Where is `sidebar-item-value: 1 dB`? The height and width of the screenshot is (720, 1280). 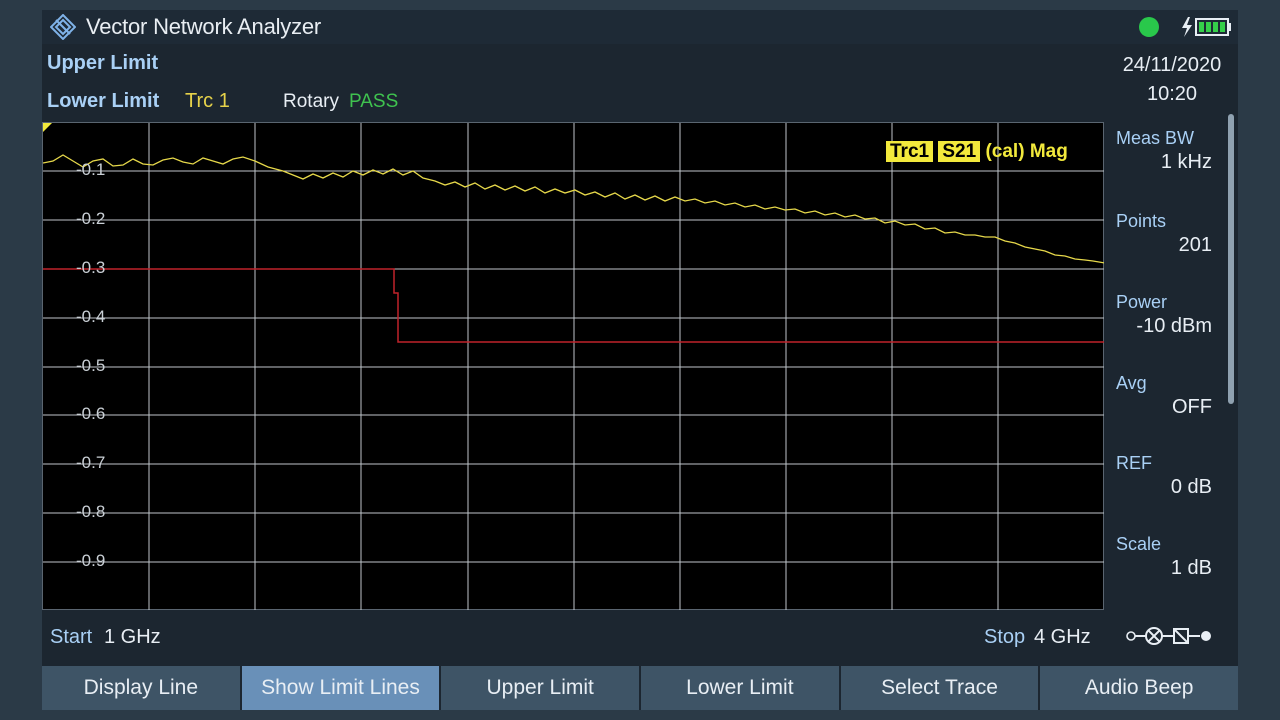 sidebar-item-value: 1 dB is located at coordinates (1191, 568).